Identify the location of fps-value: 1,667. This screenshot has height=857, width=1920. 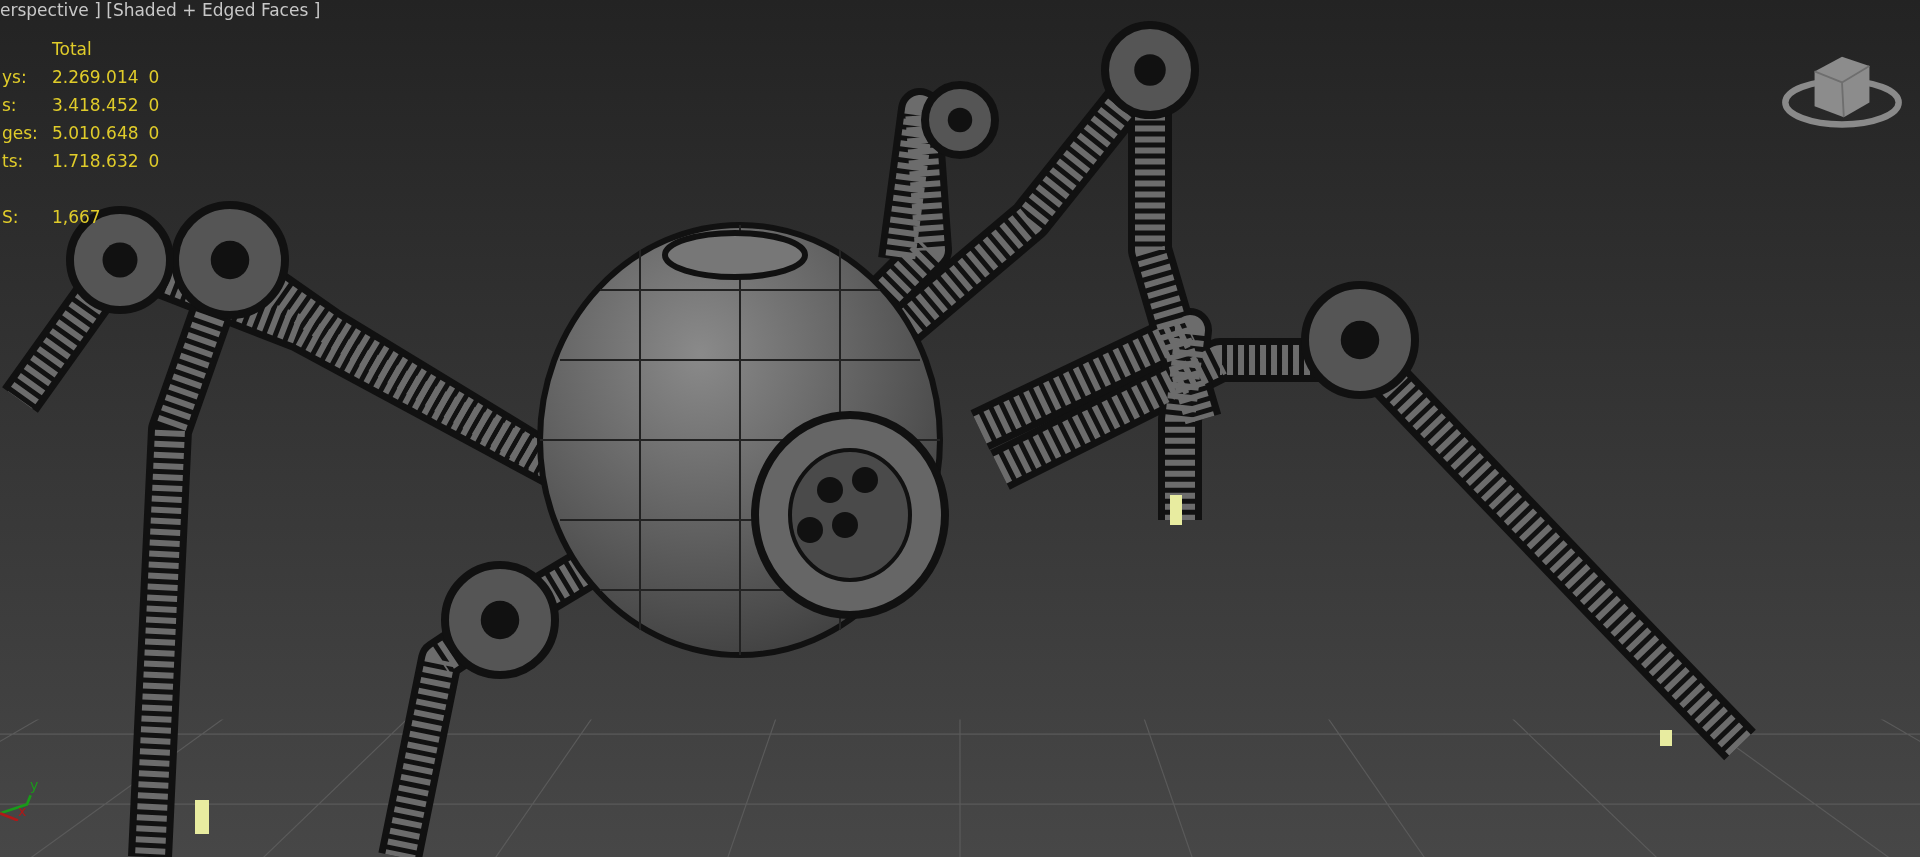
(77, 217).